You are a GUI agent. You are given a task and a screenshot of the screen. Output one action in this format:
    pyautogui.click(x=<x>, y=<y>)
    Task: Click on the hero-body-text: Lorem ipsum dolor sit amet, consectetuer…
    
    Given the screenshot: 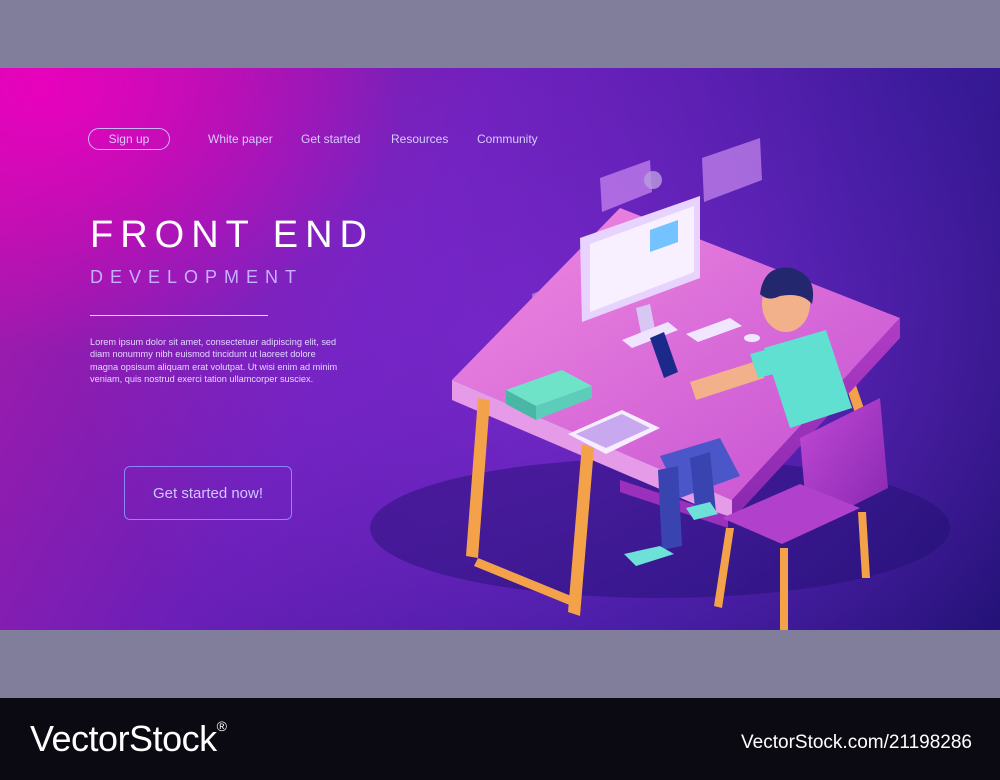 What is the action you would take?
    pyautogui.click(x=214, y=361)
    